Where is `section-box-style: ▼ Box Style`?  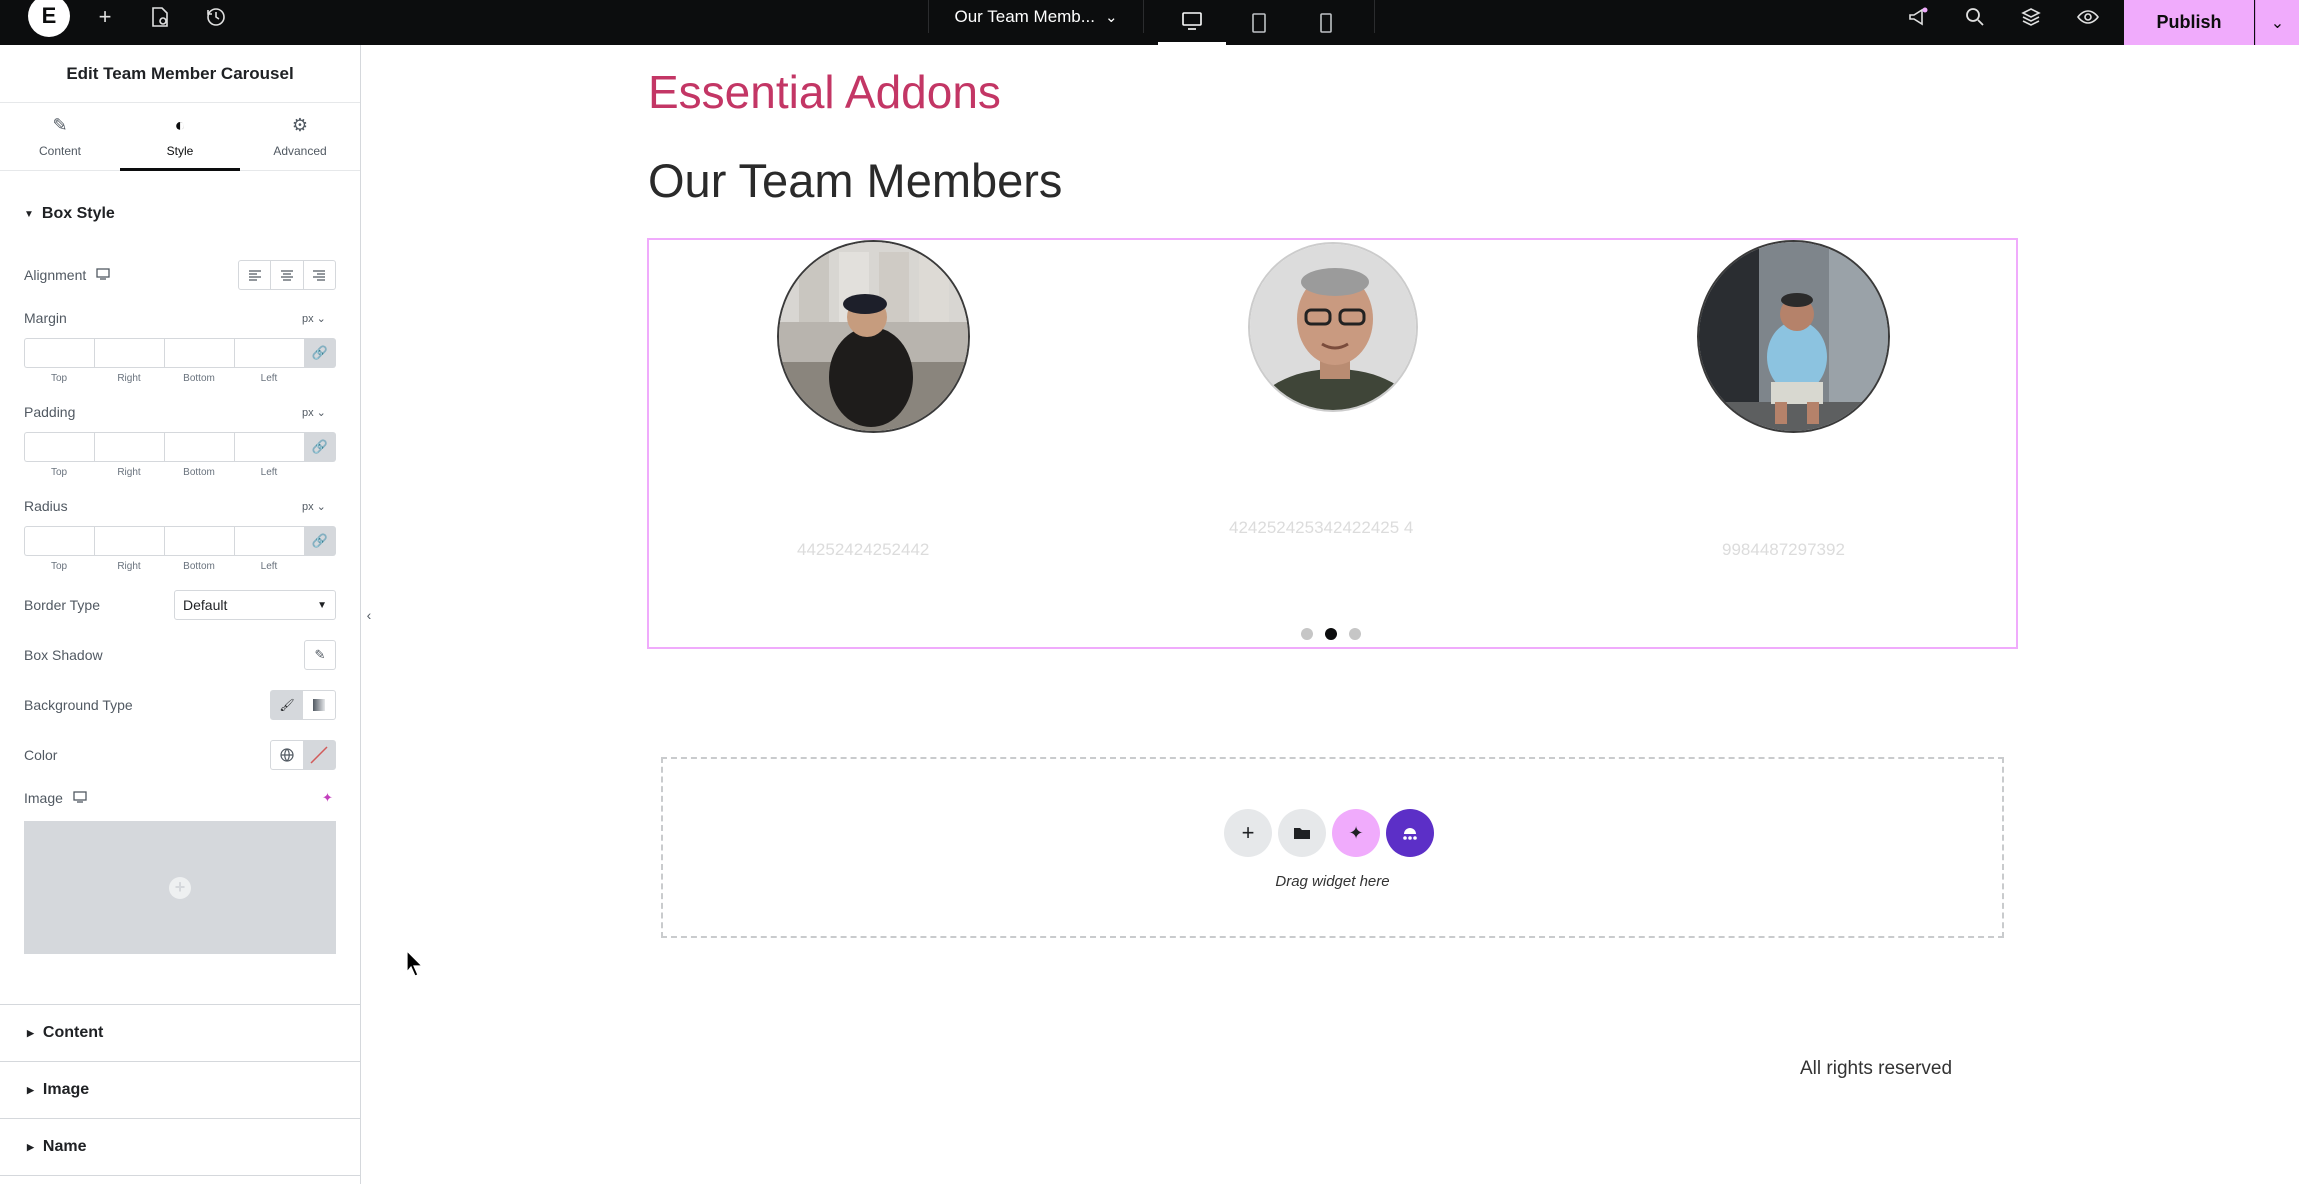 section-box-style: ▼ Box Style is located at coordinates (69, 214).